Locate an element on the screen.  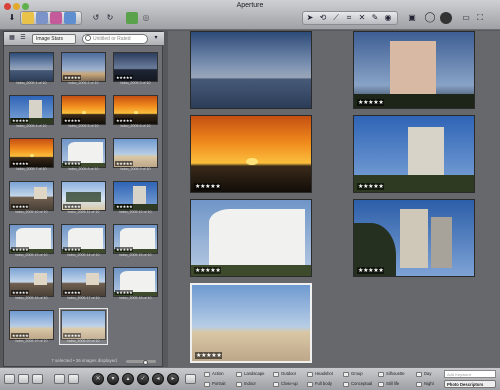
next-image-button: ▸ is located at coordinates (173, 379).